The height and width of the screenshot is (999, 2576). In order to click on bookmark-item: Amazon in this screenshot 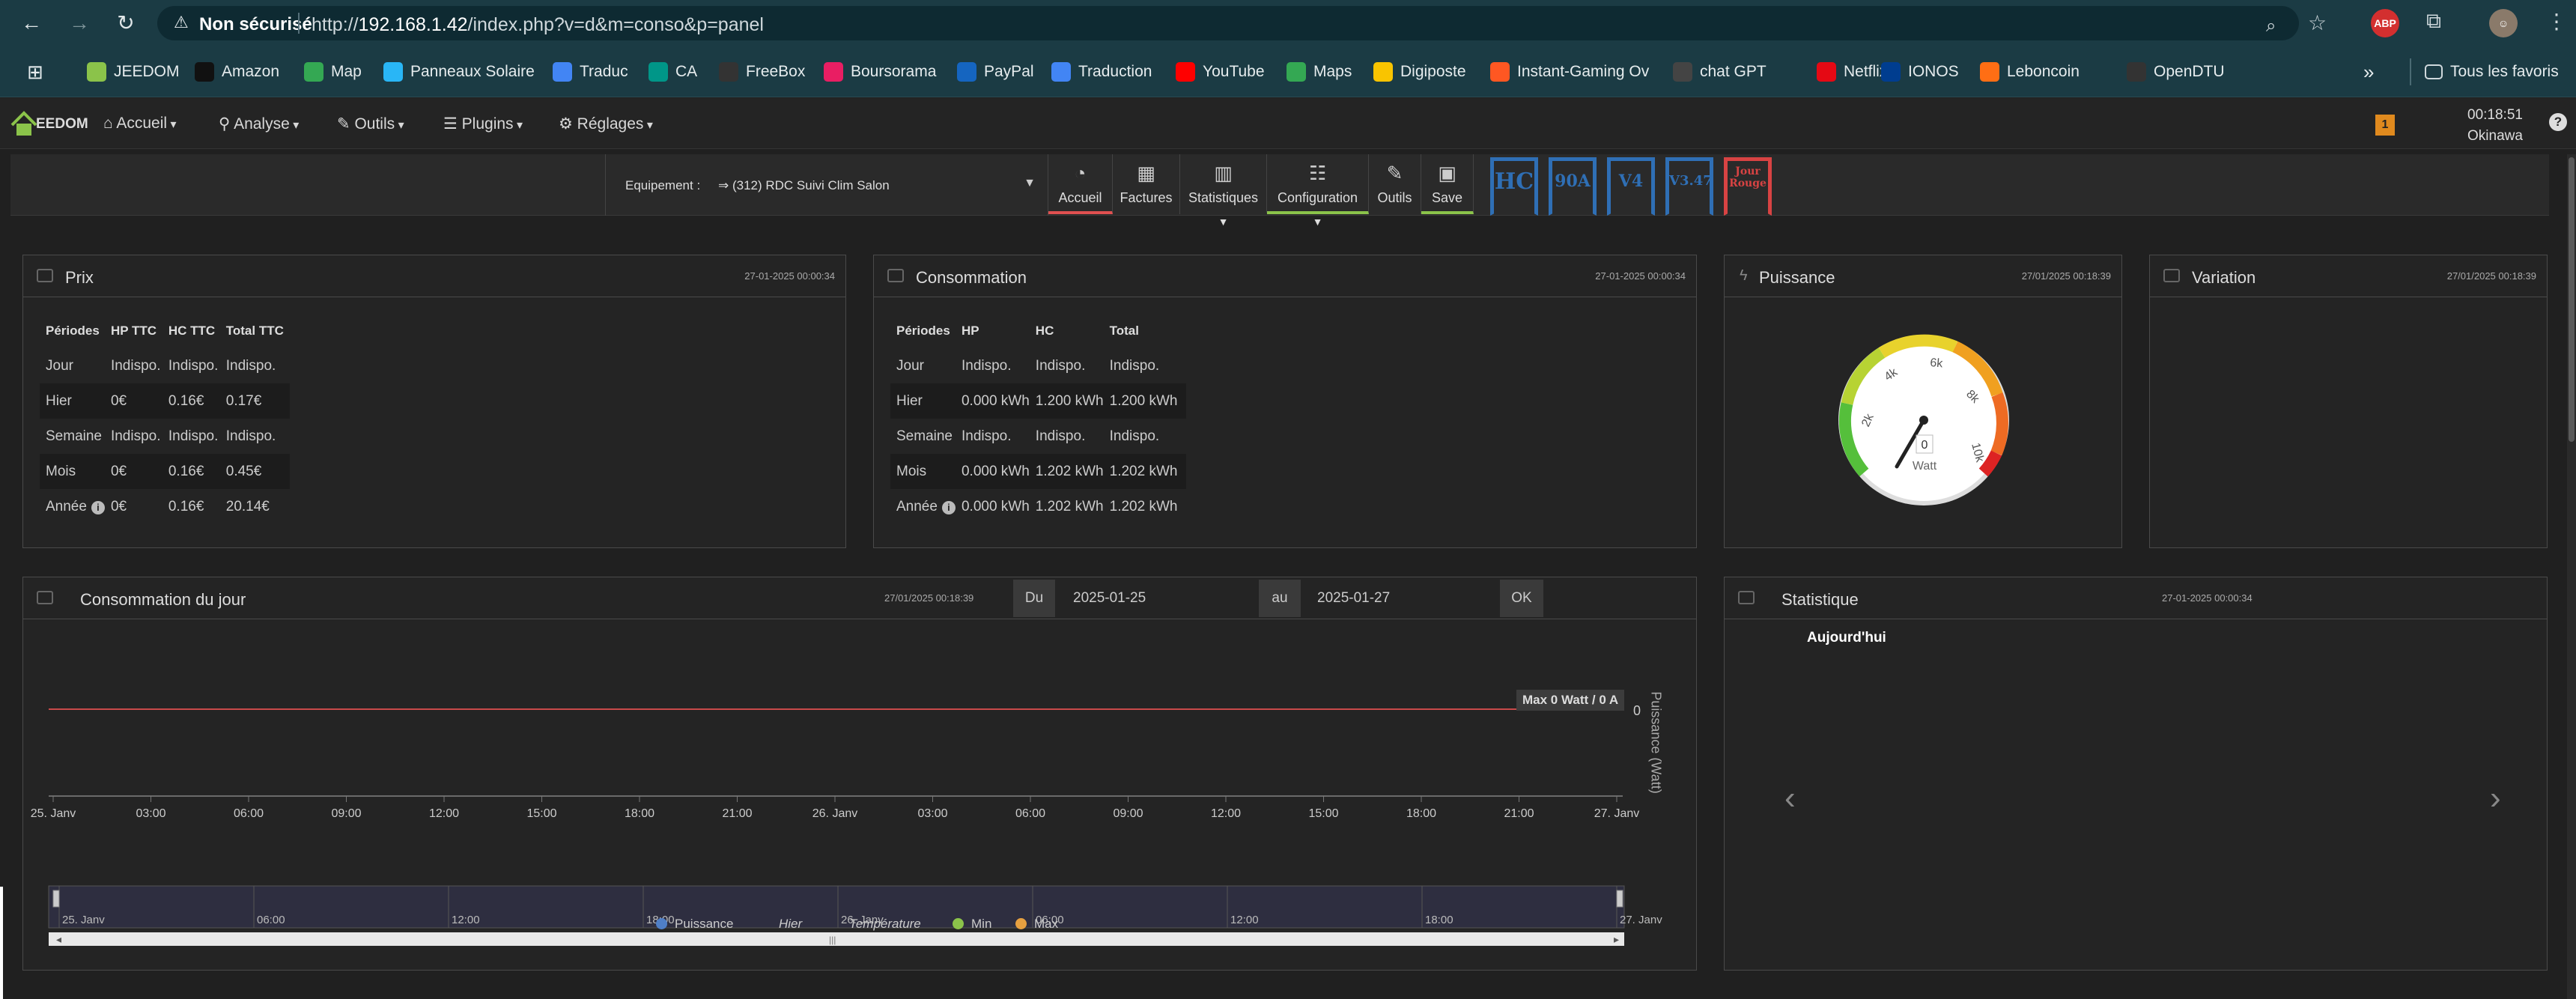, I will do `click(237, 72)`.